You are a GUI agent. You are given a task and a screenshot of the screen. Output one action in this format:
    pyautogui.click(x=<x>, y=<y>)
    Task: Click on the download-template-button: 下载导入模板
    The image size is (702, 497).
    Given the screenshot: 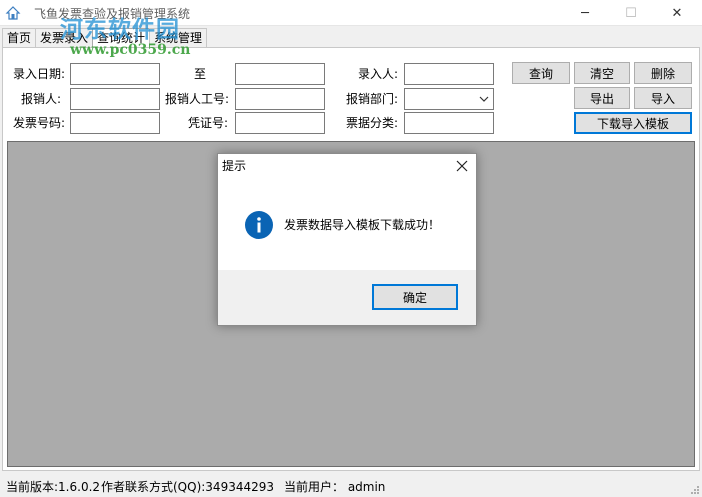 What is the action you would take?
    pyautogui.click(x=633, y=123)
    